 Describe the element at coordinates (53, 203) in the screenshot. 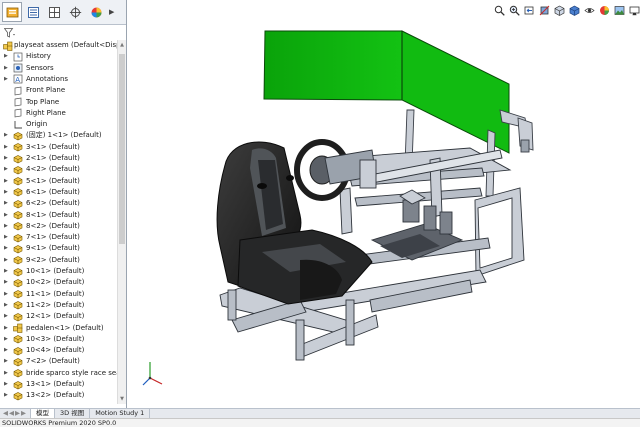

I see `tree-item-label: 6<2> (Default)` at that location.